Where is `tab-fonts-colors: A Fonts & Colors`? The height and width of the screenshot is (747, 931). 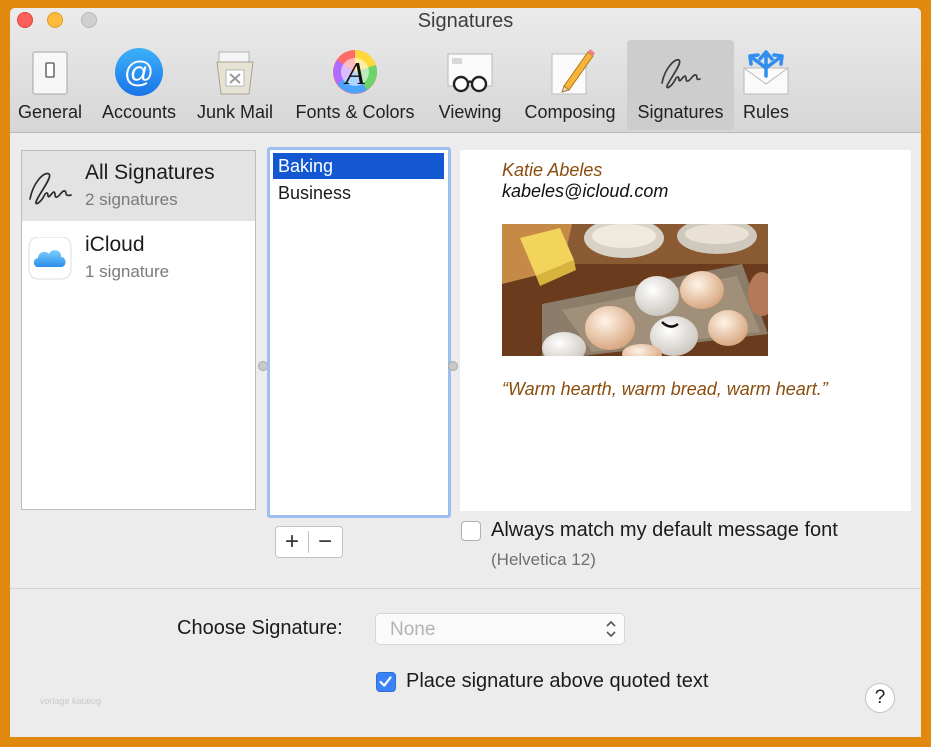 tab-fonts-colors: A Fonts & Colors is located at coordinates (355, 85).